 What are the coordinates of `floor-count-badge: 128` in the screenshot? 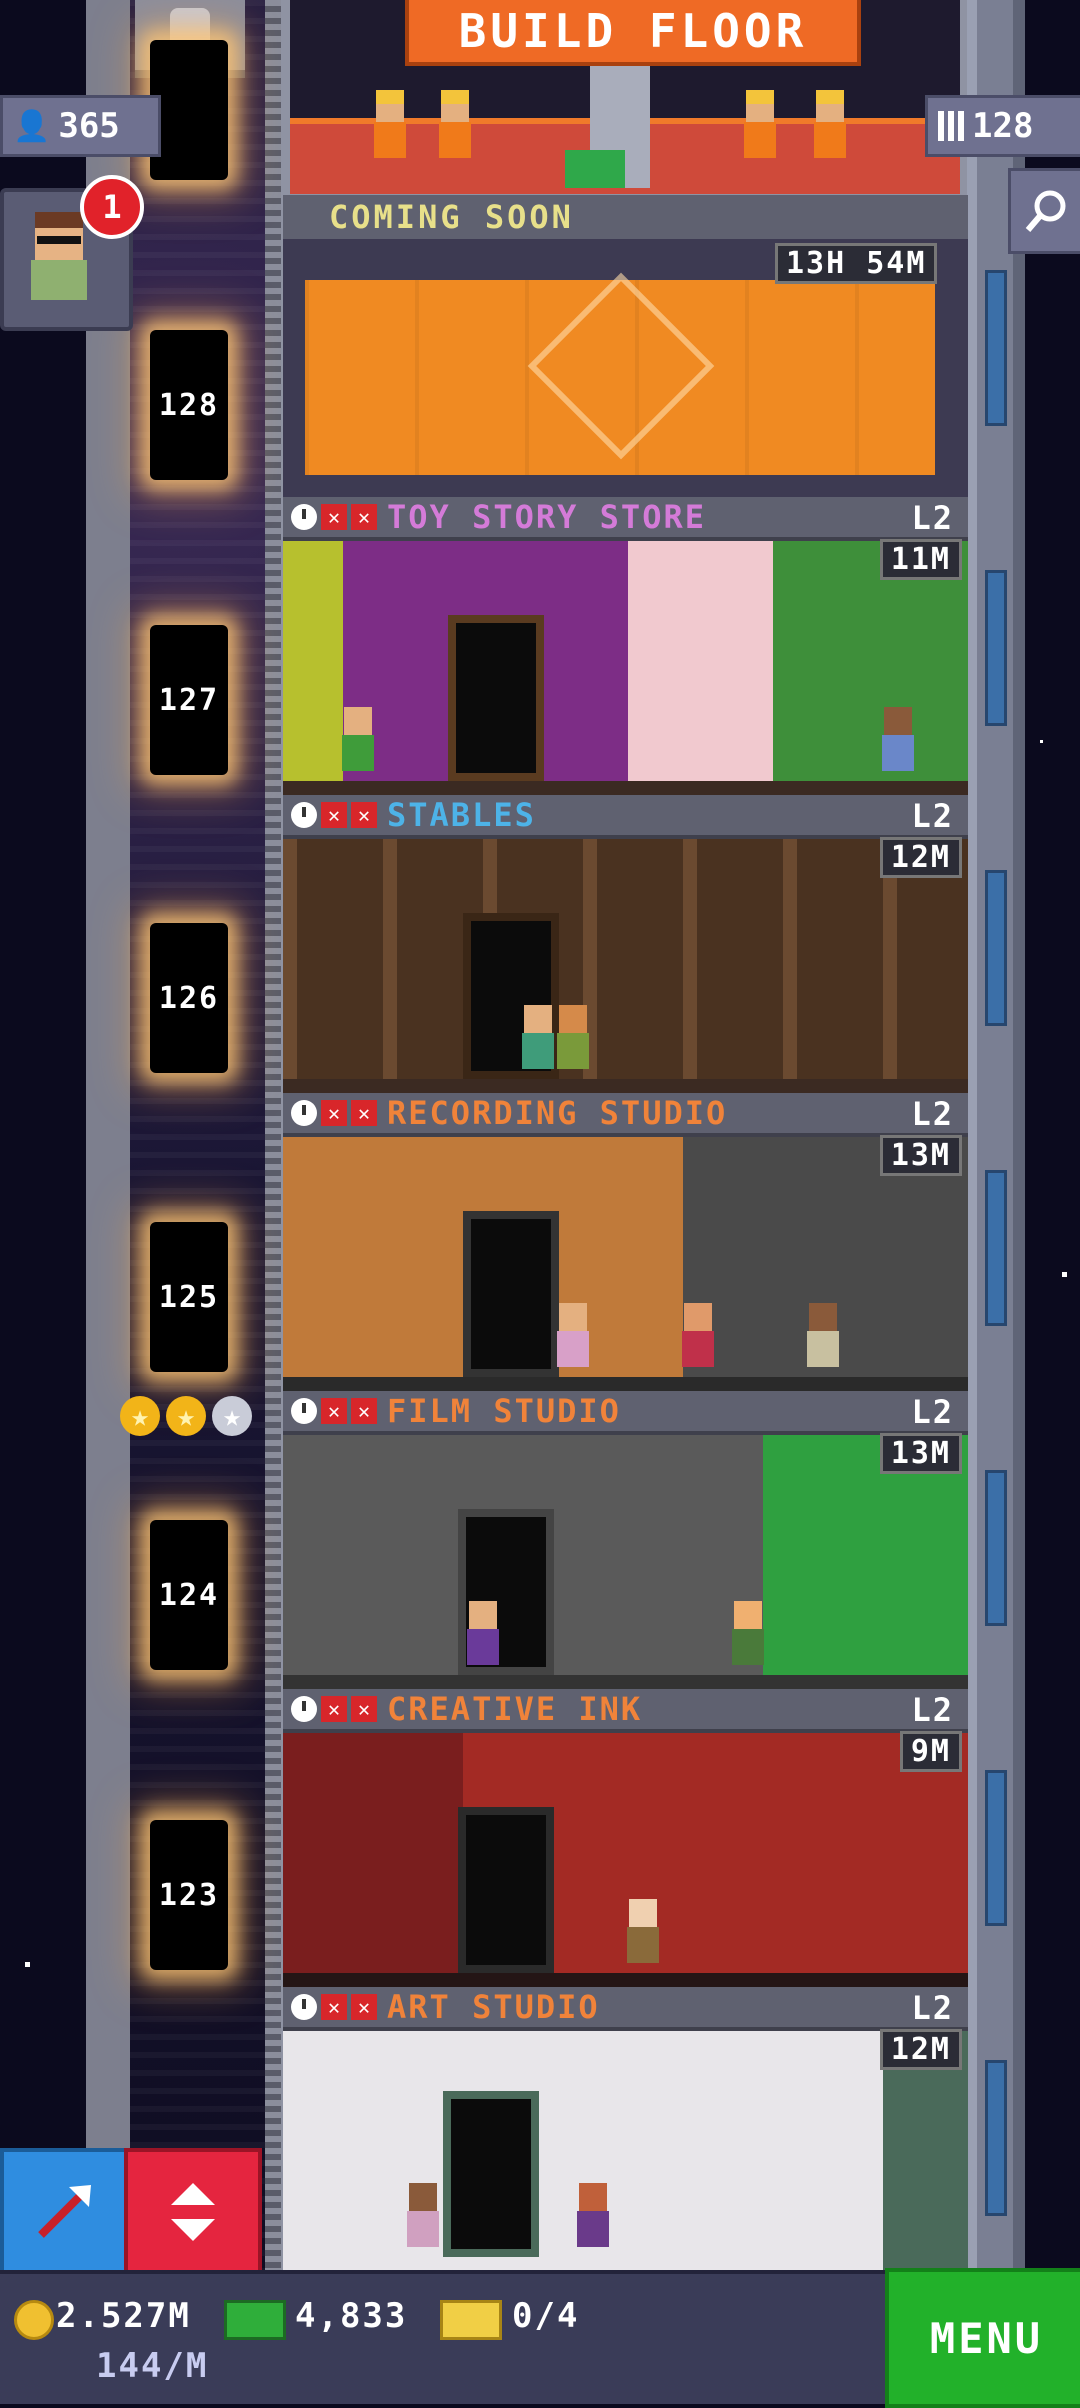 It's located at (1002, 126).